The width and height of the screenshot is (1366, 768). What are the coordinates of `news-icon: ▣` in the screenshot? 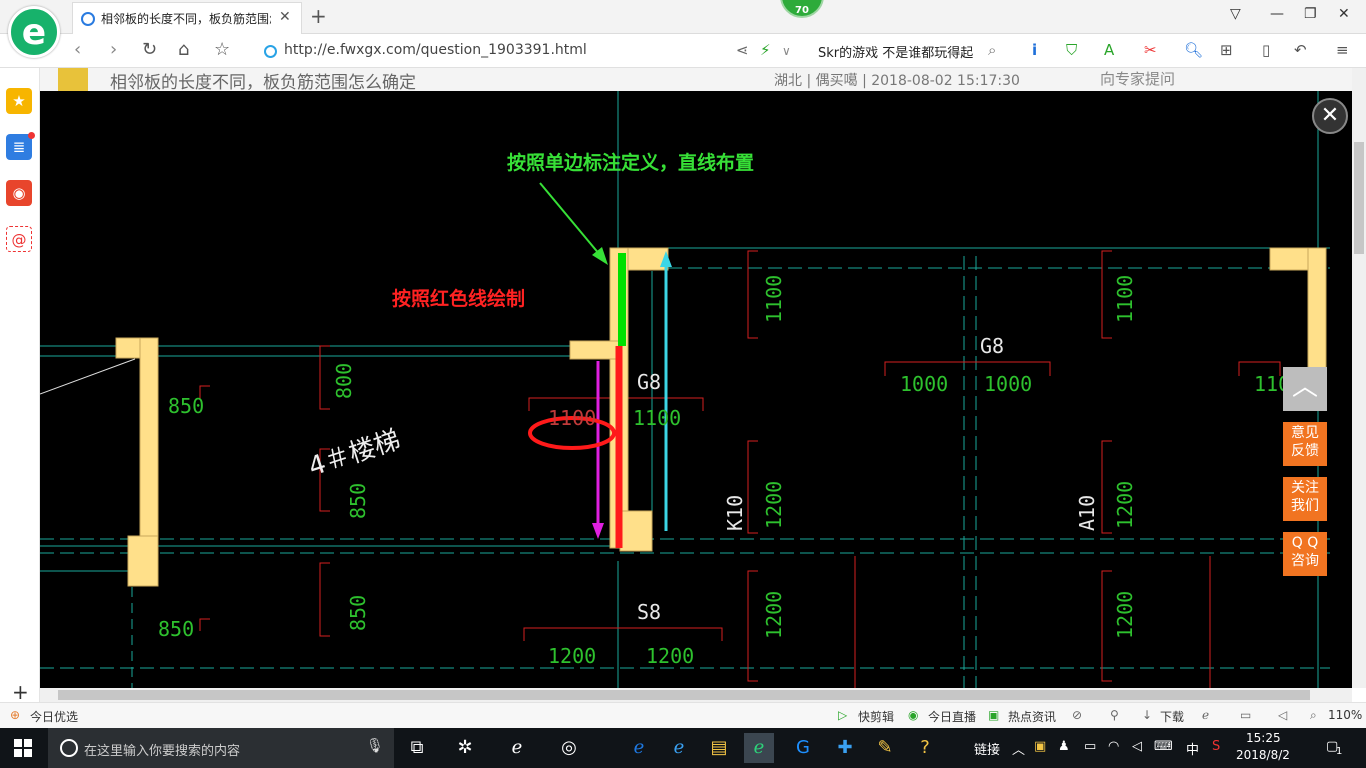 It's located at (994, 715).